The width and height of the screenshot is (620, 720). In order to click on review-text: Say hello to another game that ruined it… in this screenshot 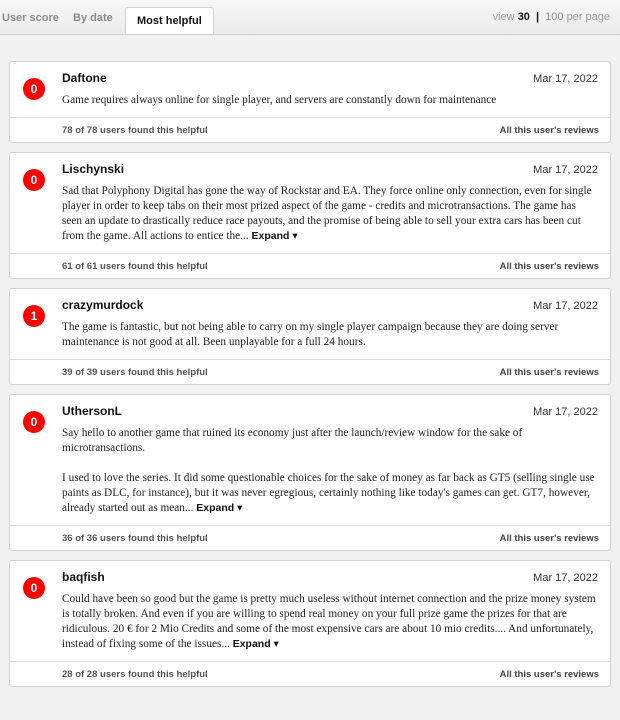, I will do `click(330, 471)`.